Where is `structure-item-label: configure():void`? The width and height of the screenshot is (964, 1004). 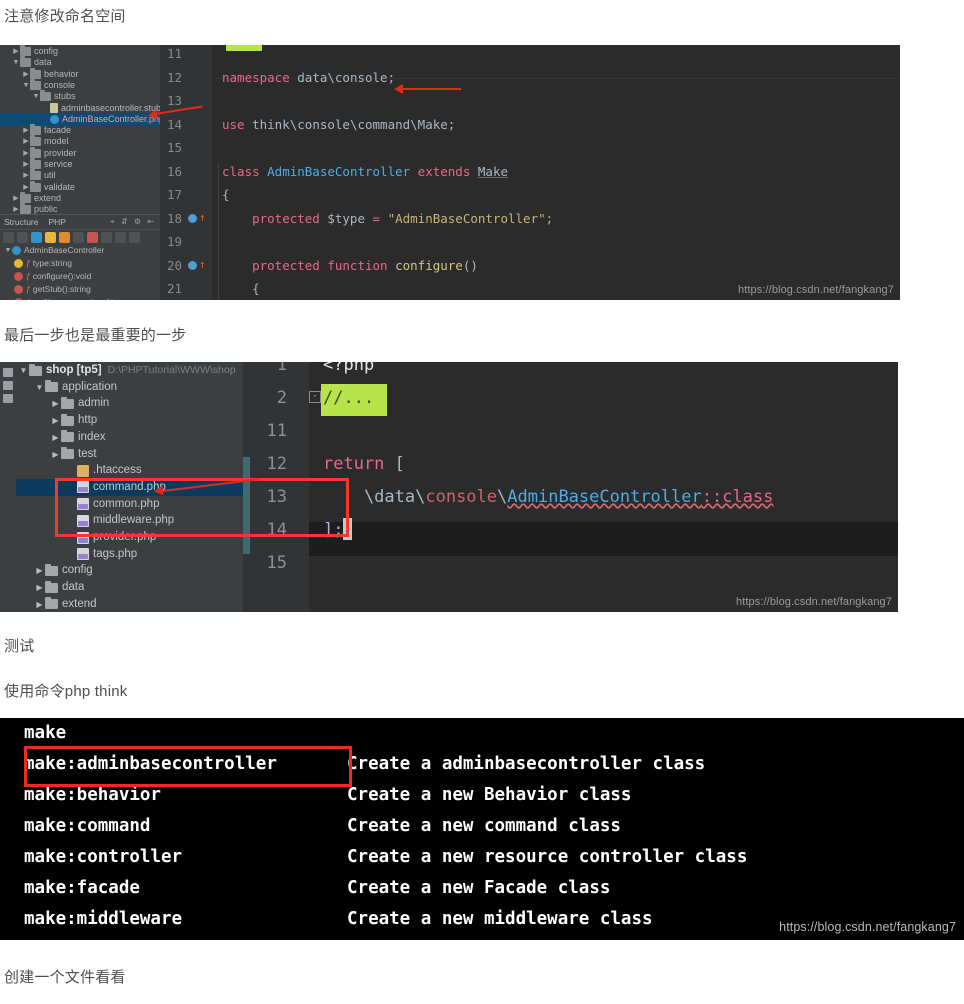
structure-item-label: configure():void is located at coordinates (62, 276).